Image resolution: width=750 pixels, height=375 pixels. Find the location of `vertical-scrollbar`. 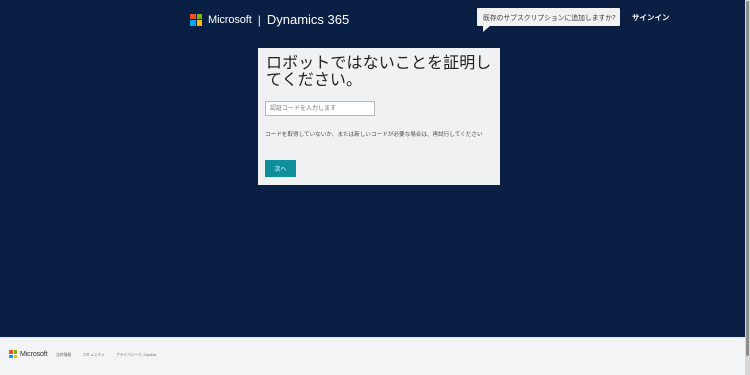

vertical-scrollbar is located at coordinates (747, 187).